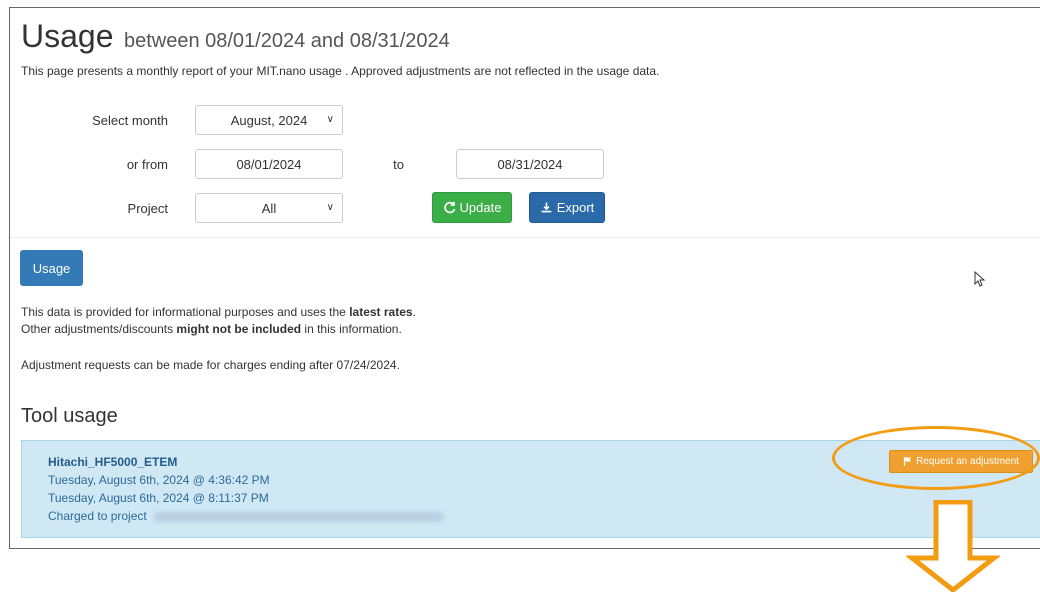  What do you see at coordinates (575, 207) in the screenshot?
I see `export-button-label: Export` at bounding box center [575, 207].